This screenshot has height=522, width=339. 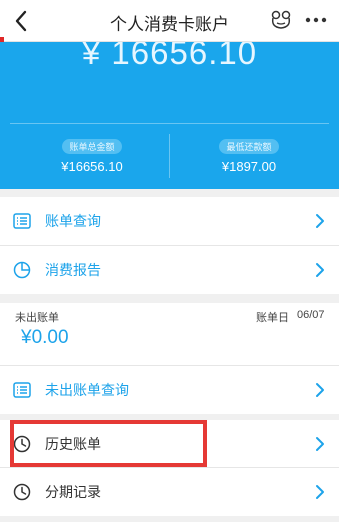 I want to click on more-dots-icon, so click(x=316, y=20).